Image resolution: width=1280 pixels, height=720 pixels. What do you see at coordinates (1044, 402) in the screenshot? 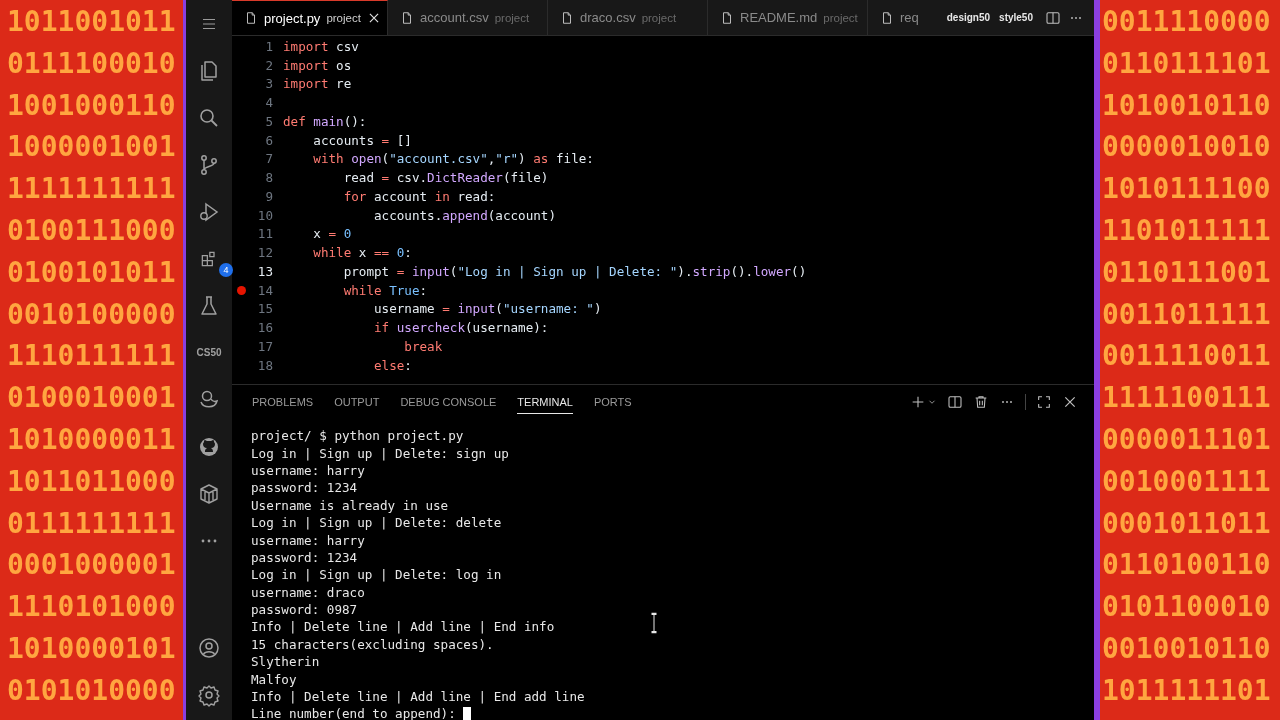
I see `maximize-icon` at bounding box center [1044, 402].